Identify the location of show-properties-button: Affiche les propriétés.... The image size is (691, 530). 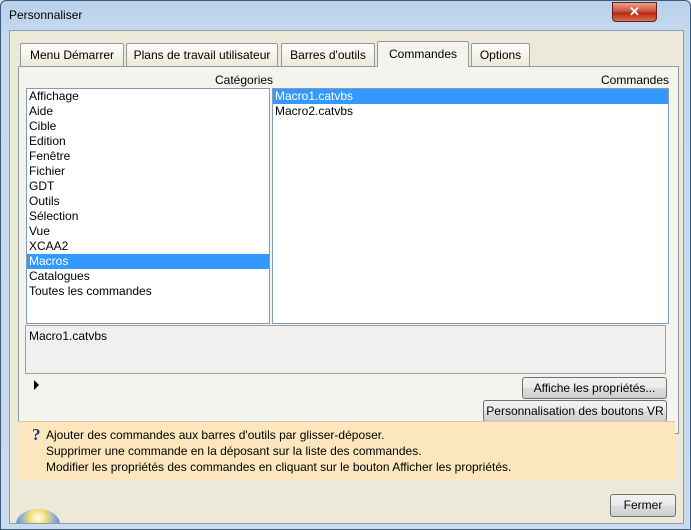
(594, 388).